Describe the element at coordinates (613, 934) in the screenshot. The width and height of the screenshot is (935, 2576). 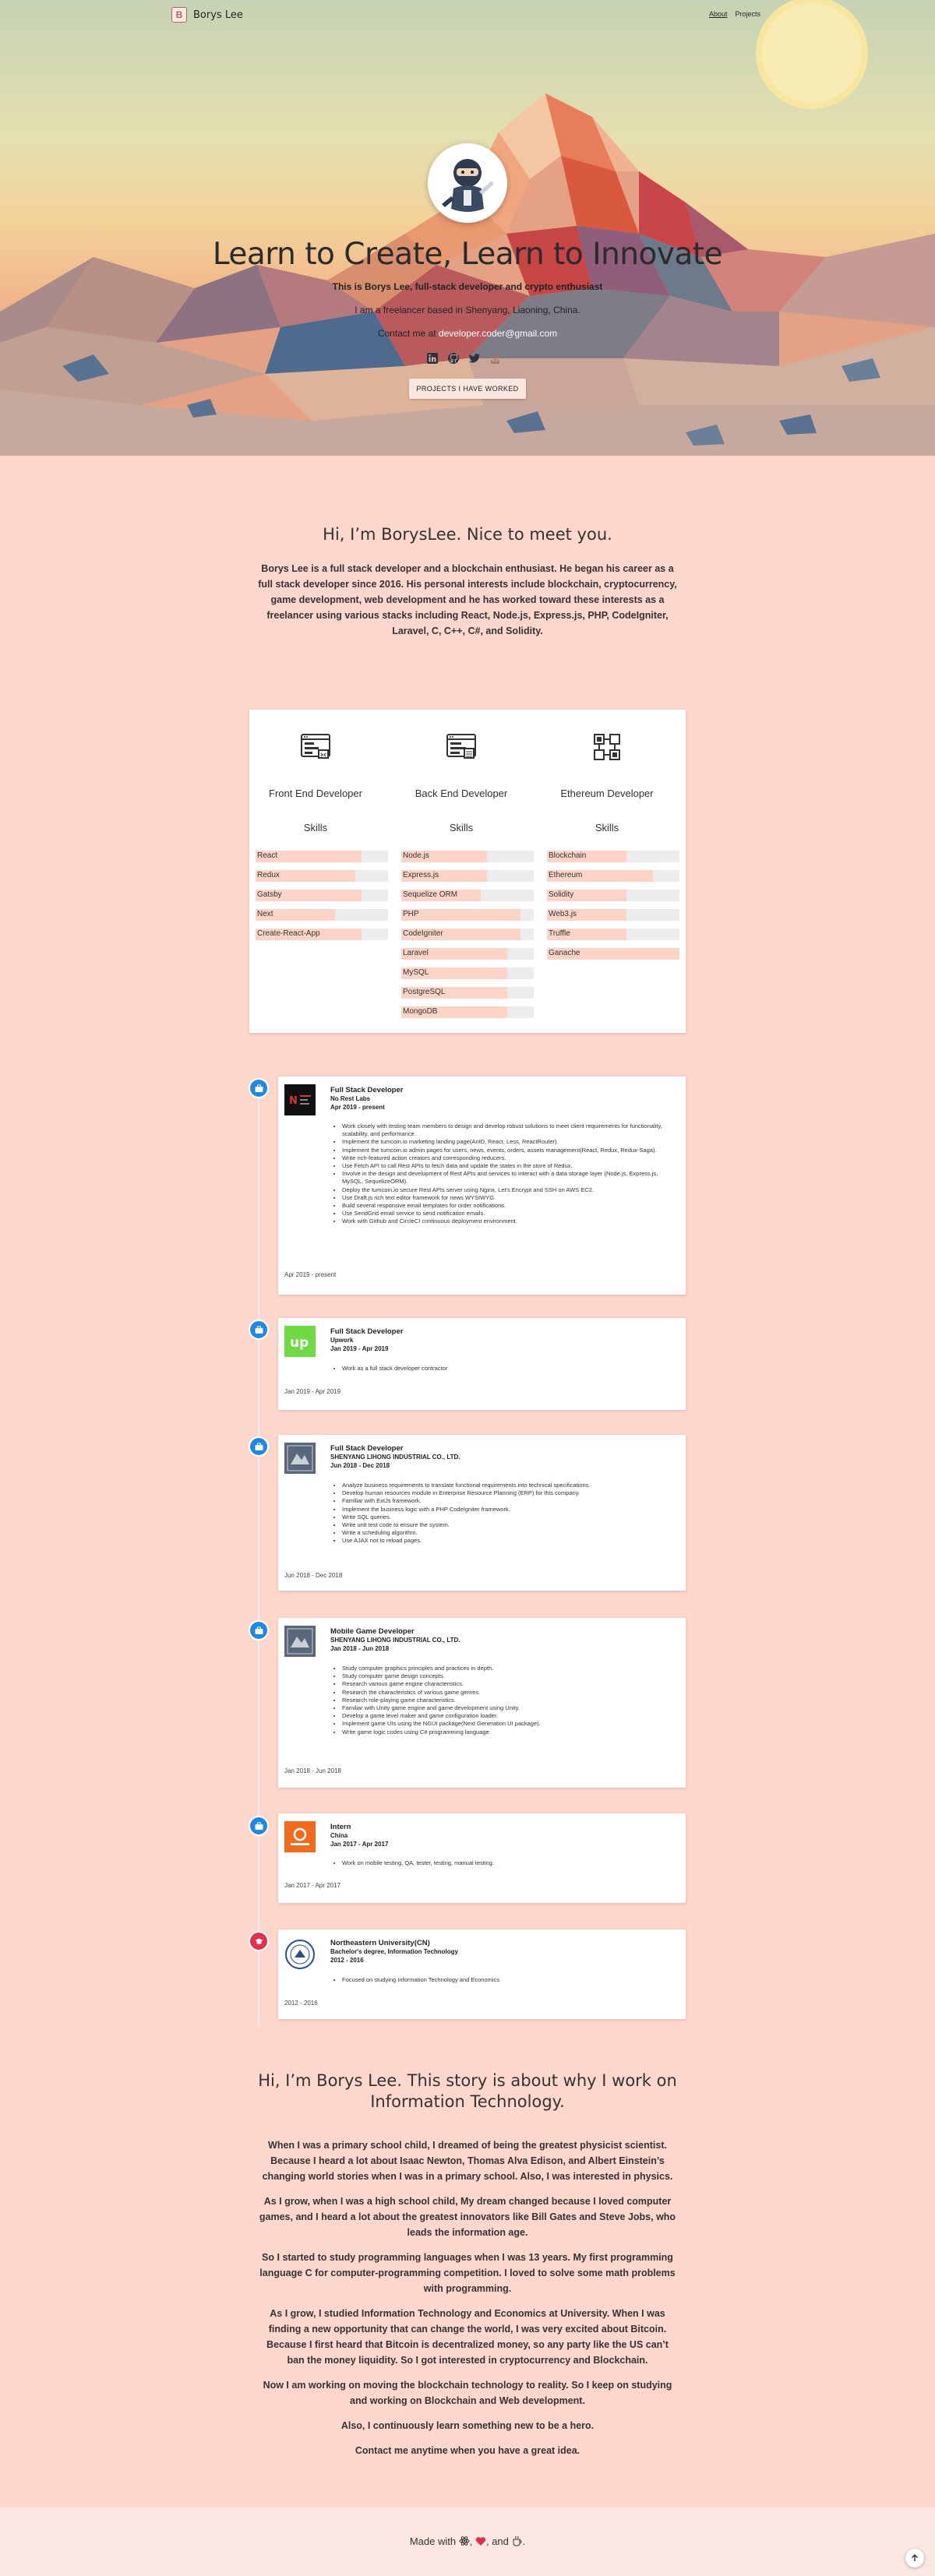
I see `skill-bar: Truffle` at that location.